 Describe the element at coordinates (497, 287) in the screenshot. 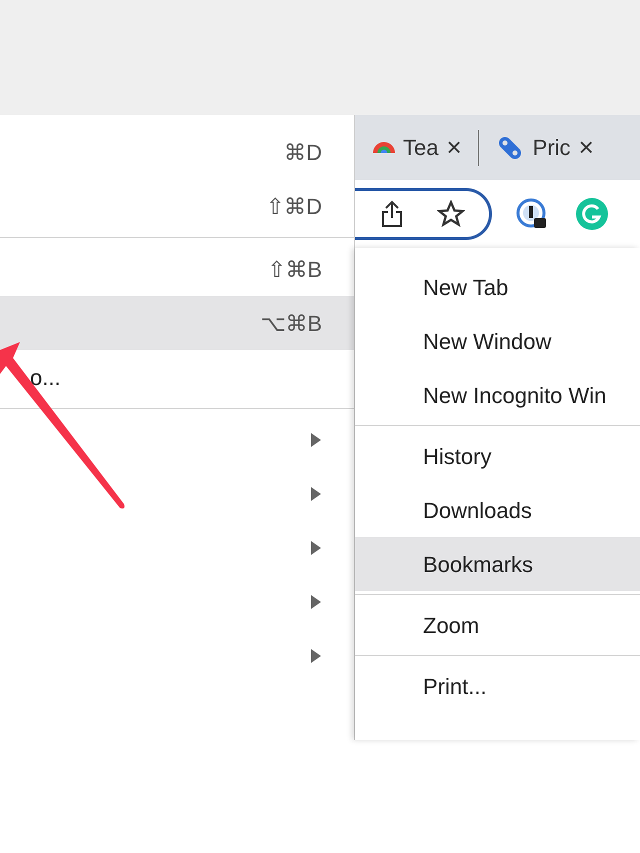

I see `menu-item: New Tab` at that location.